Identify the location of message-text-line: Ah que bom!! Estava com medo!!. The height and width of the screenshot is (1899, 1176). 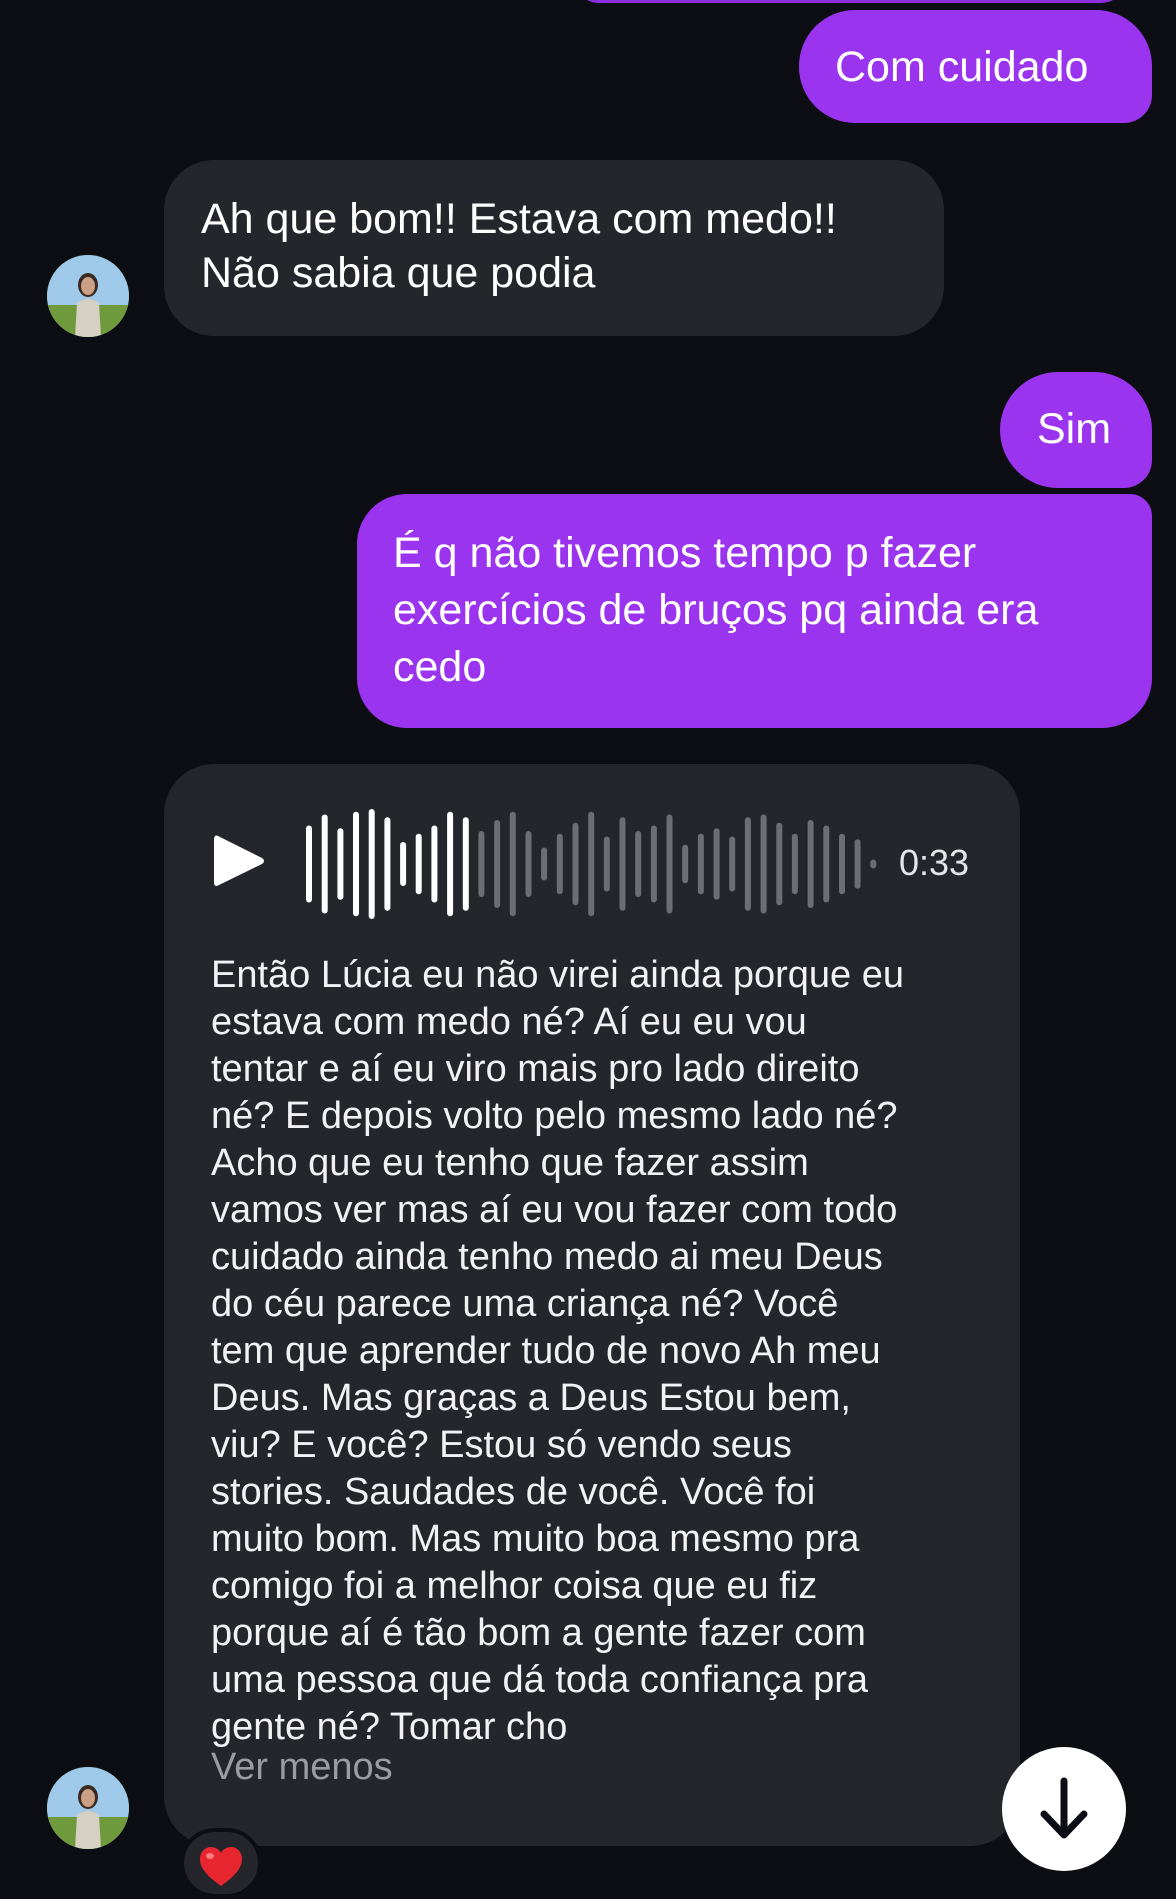
(519, 219).